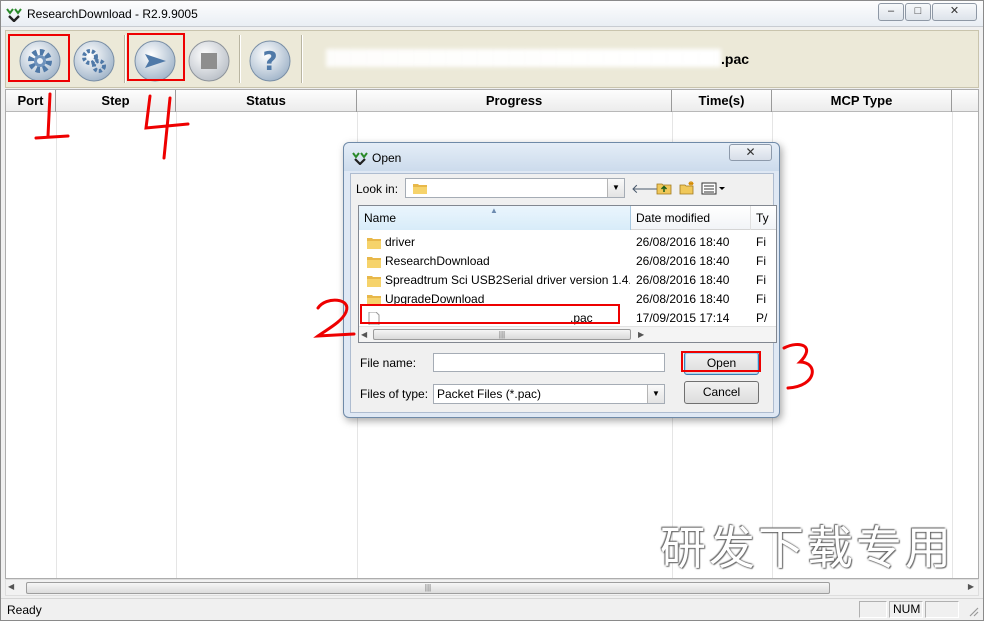 The width and height of the screenshot is (984, 621). Describe the element at coordinates (24, 610) in the screenshot. I see `status-text: Ready` at that location.